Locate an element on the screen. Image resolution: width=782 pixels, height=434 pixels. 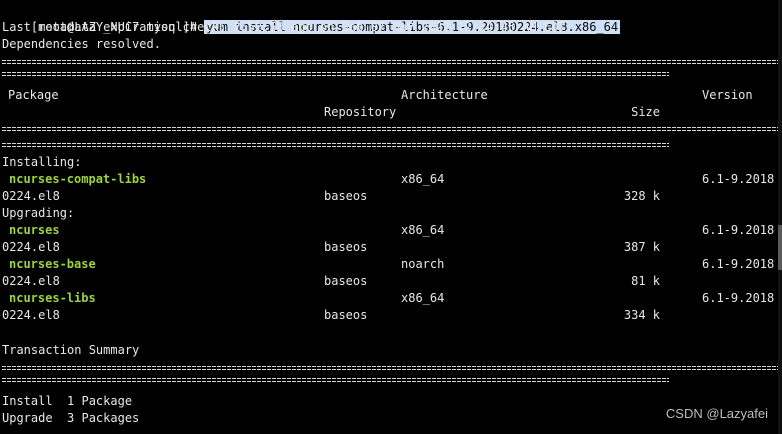
package-size: 81 k is located at coordinates (645, 281).